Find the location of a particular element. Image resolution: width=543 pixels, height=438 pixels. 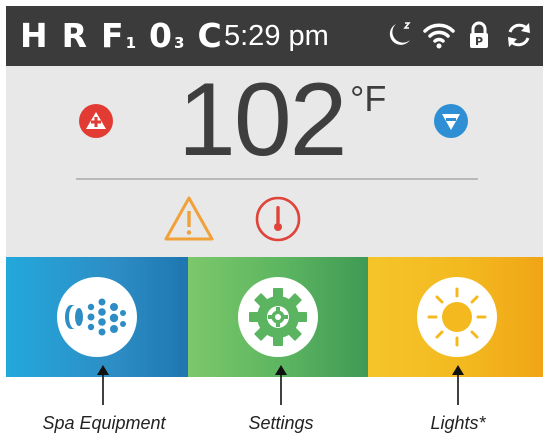

settings-arrow is located at coordinates (281, 385).